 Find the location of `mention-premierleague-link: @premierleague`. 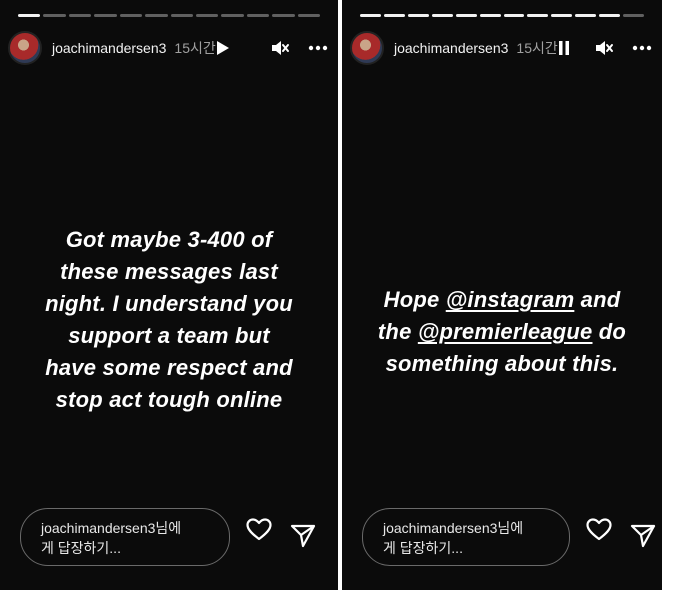

mention-premierleague-link: @premierleague is located at coordinates (505, 331).